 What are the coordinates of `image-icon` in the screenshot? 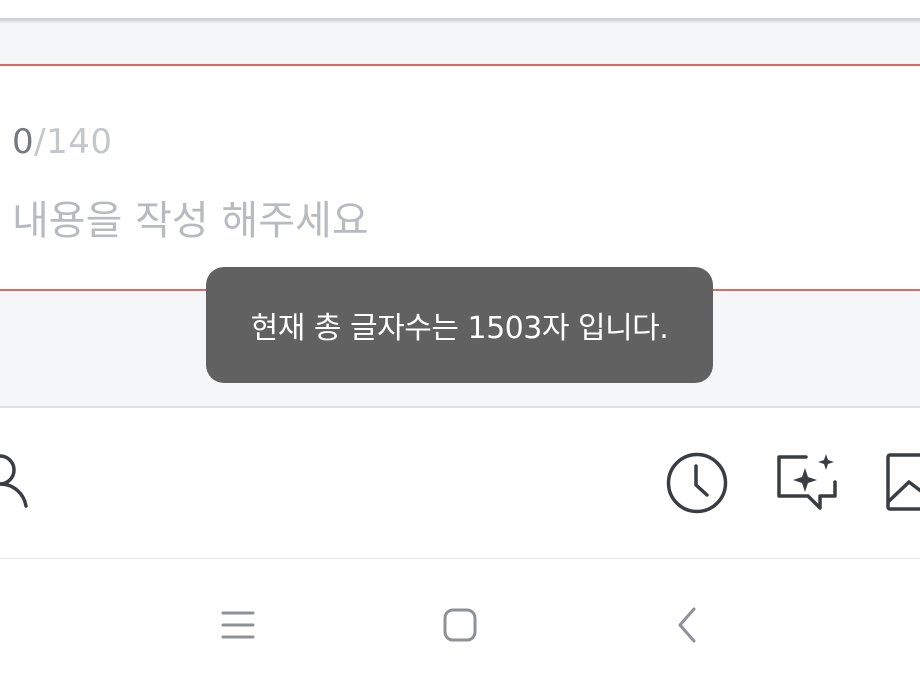 It's located at (902, 483).